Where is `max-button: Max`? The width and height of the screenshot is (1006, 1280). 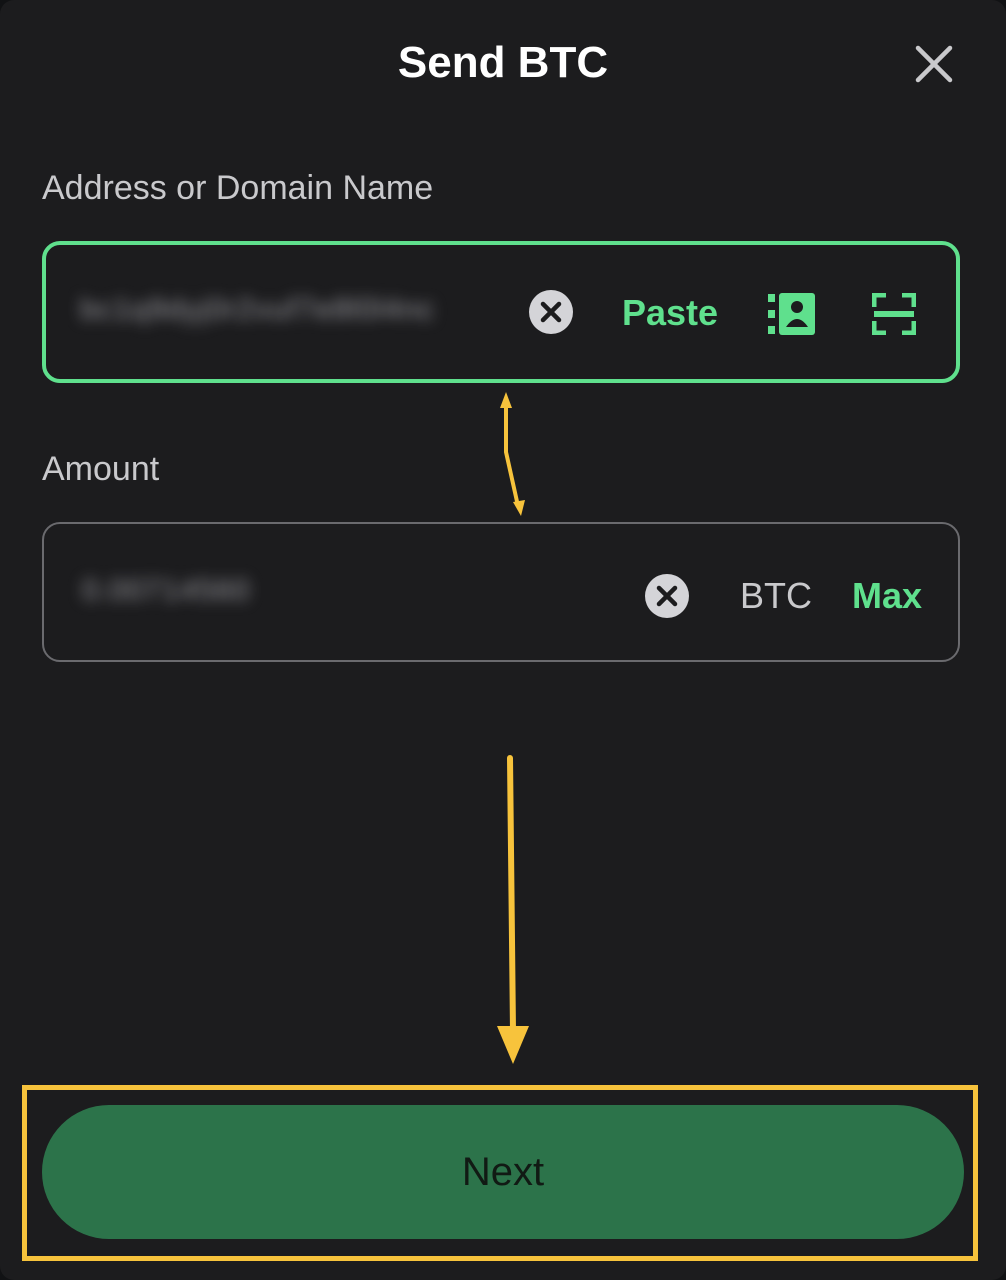 max-button: Max is located at coordinates (887, 596).